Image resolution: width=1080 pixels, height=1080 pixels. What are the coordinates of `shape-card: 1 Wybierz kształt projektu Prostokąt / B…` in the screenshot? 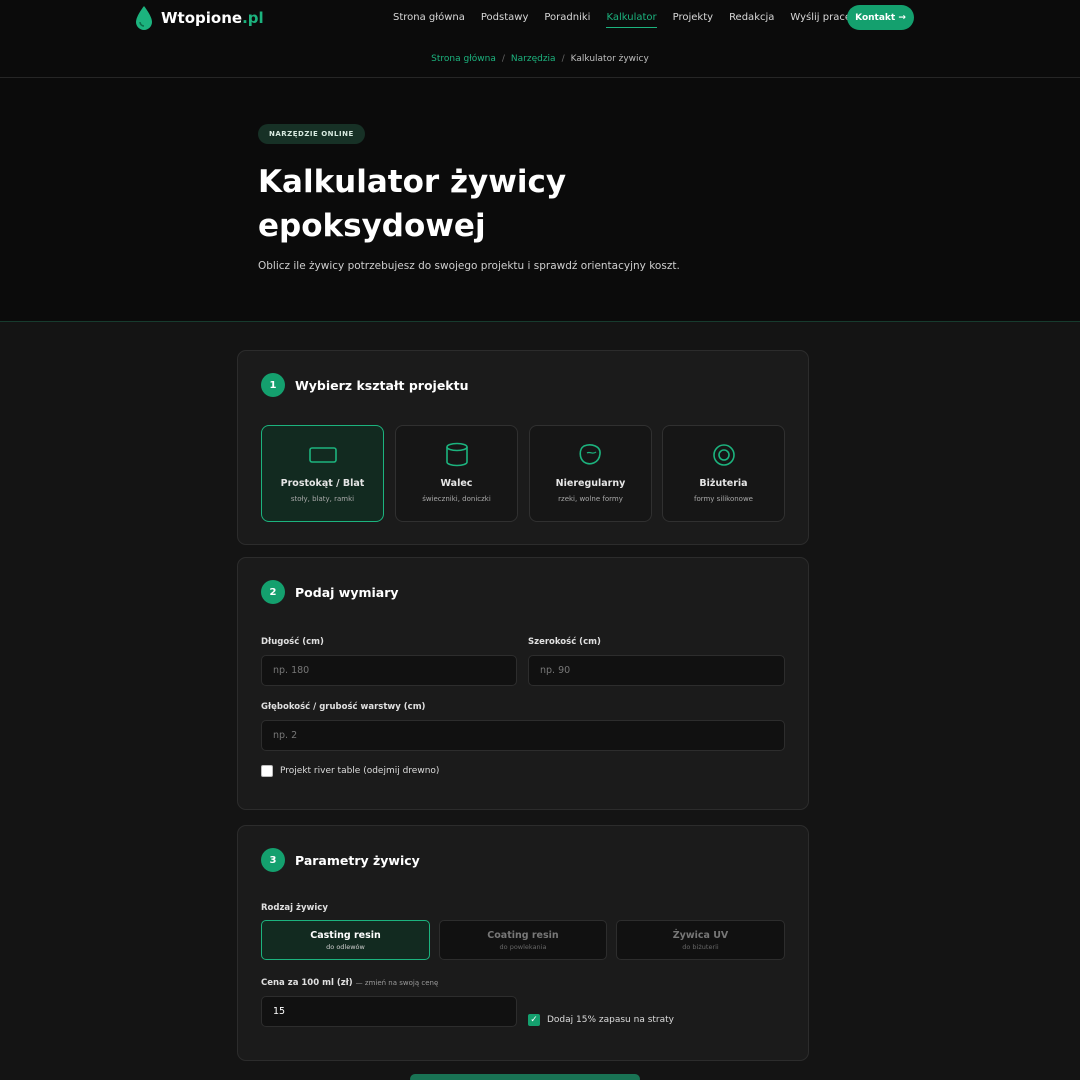 It's located at (523, 447).